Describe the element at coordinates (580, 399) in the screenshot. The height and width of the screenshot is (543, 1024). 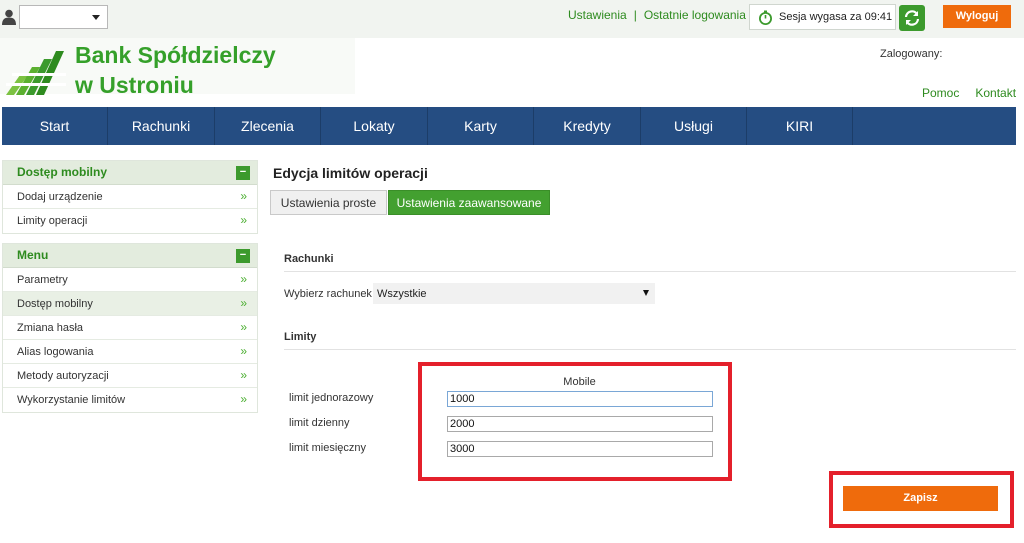
I see `single-limit-input` at that location.